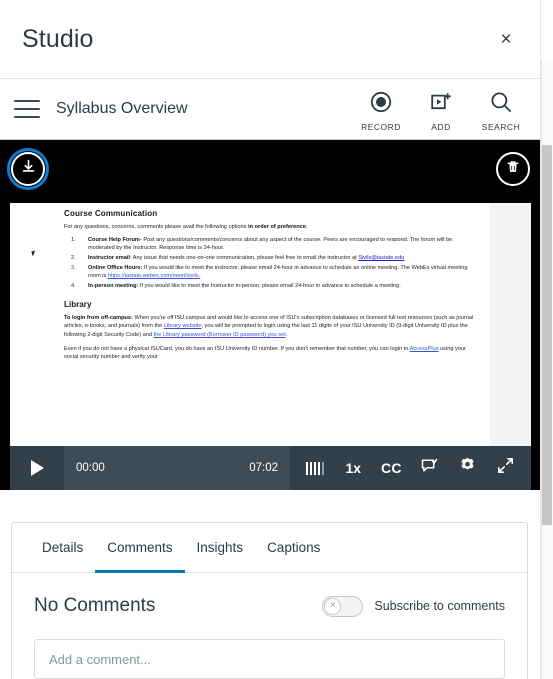 The height and width of the screenshot is (679, 553). Describe the element at coordinates (270, 169) in the screenshot. I see `video-top-toolbar` at that location.